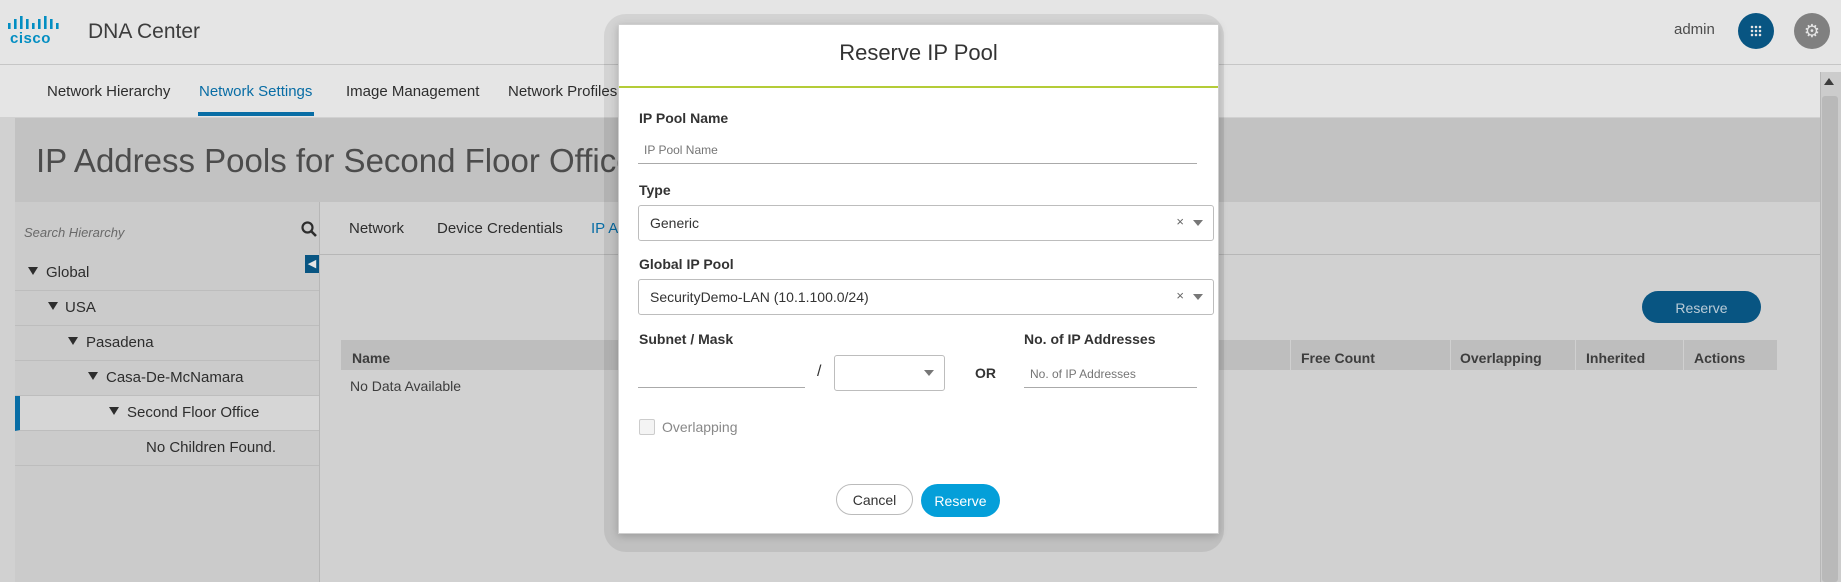 This screenshot has height=582, width=1841. I want to click on reserve-button: Reserve, so click(960, 500).